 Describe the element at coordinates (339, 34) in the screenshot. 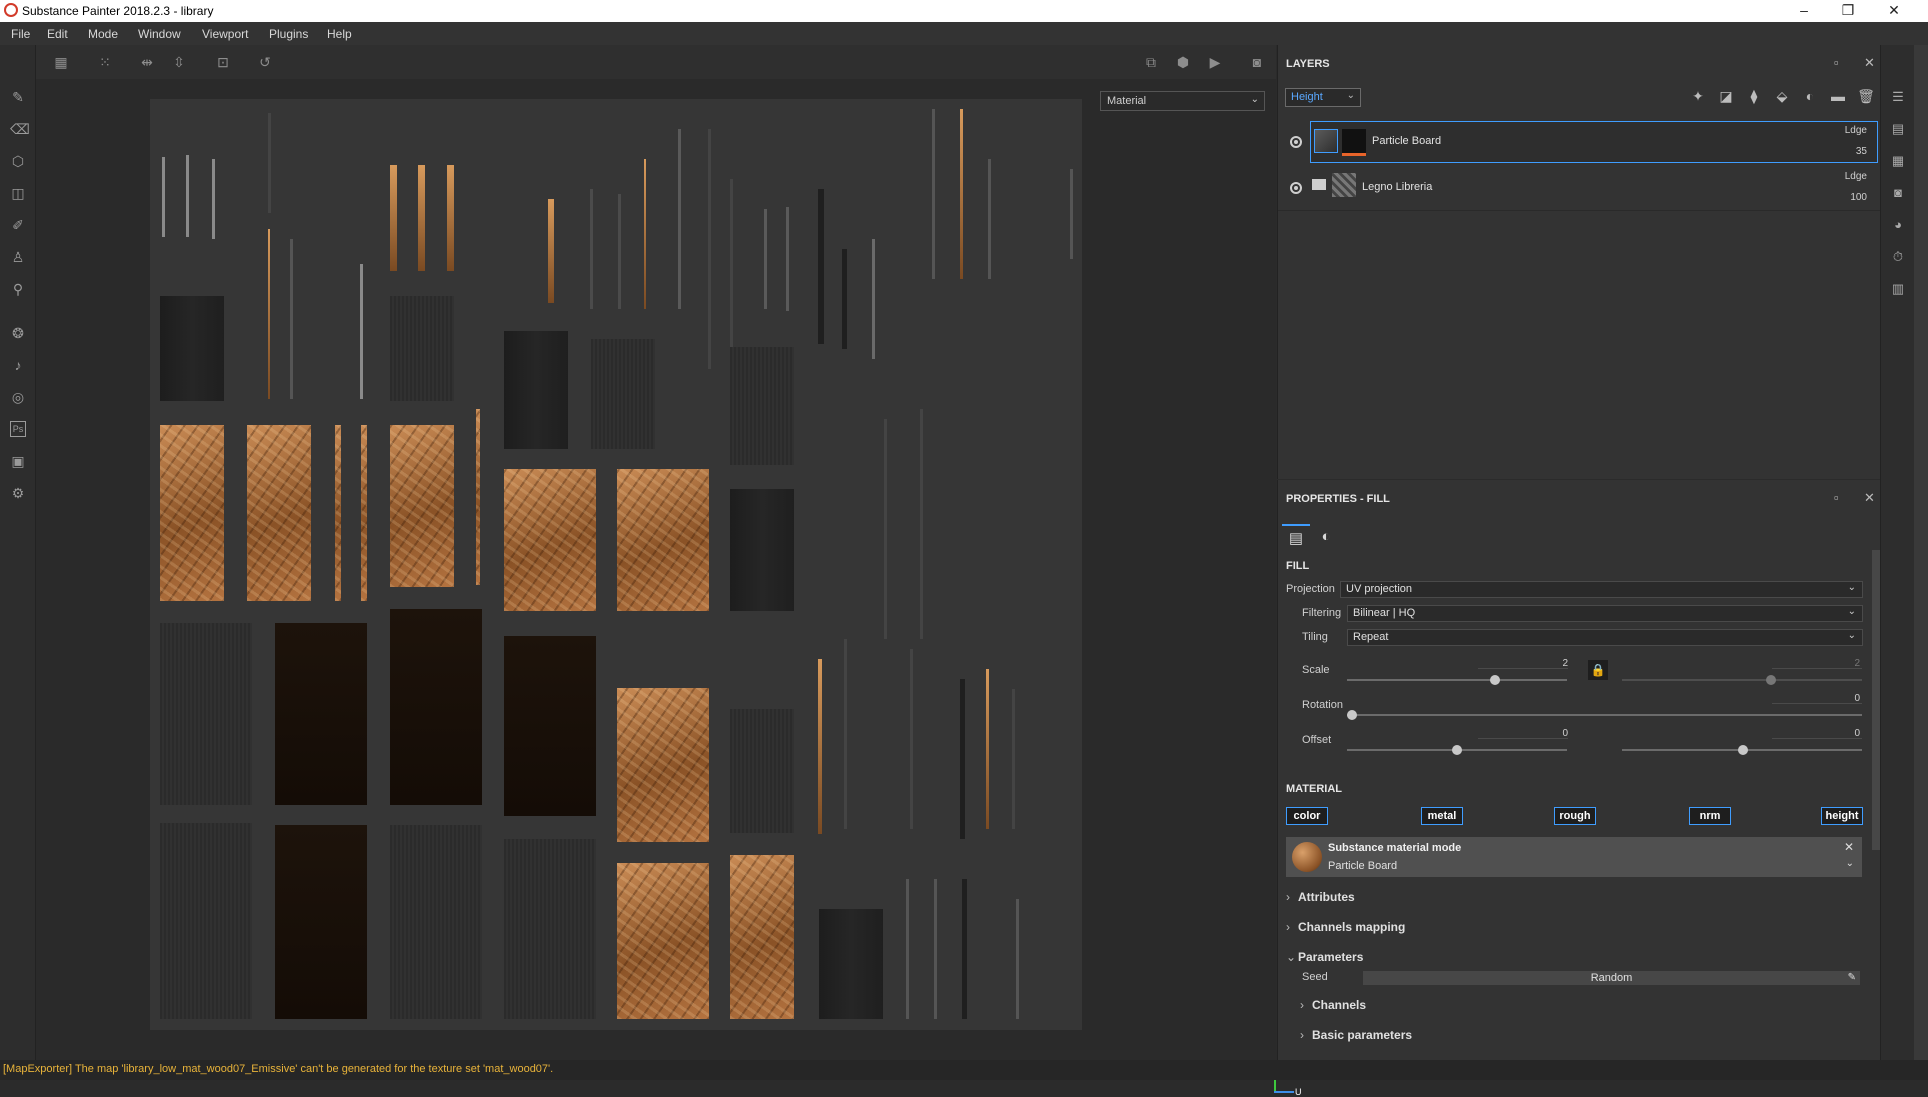

I see `menu-help: Help` at that location.